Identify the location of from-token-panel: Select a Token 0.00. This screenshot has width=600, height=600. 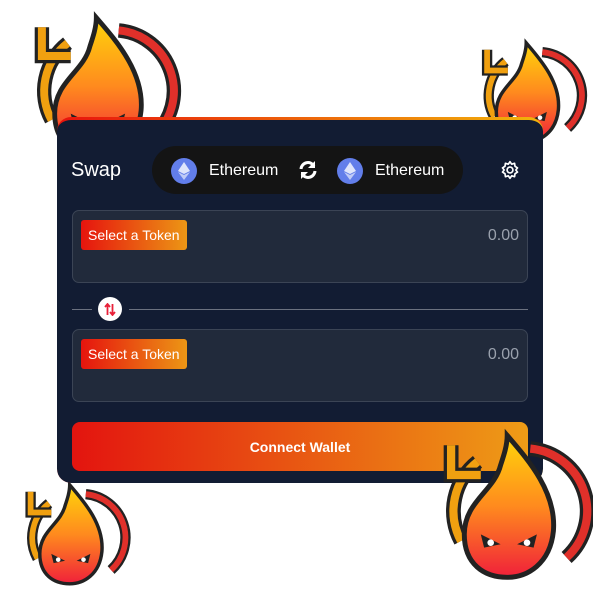
(300, 246).